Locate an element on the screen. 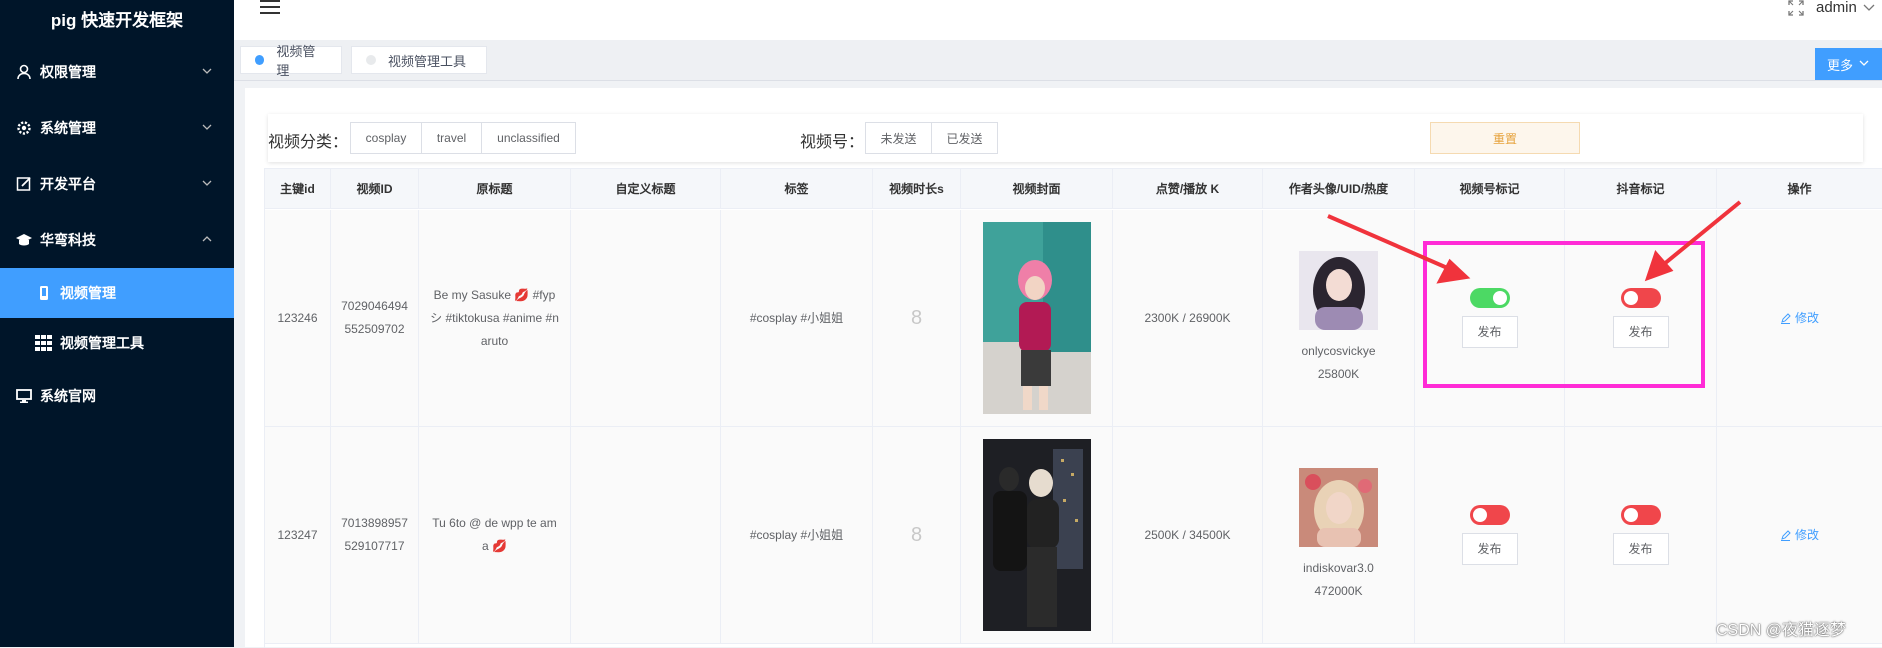  user-name: admin is located at coordinates (1836, 8).